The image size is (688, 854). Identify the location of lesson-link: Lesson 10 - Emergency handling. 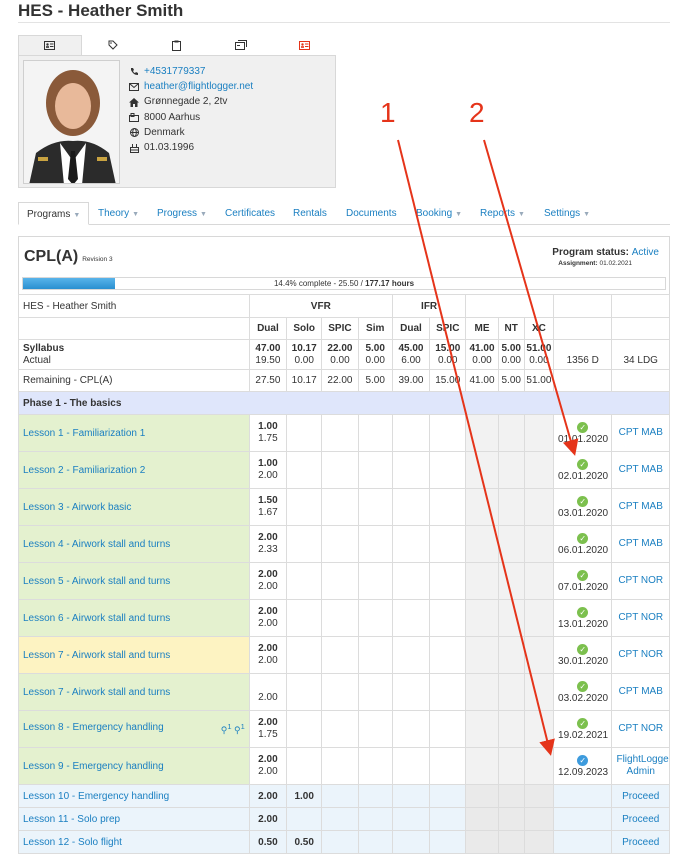
(96, 796).